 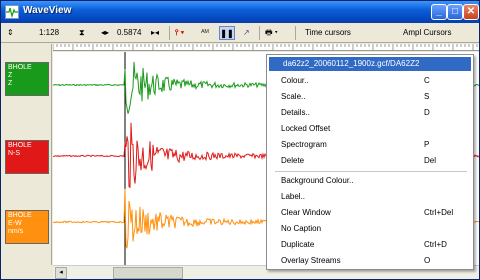 I want to click on menu-item-shortcut: O, so click(x=427, y=260).